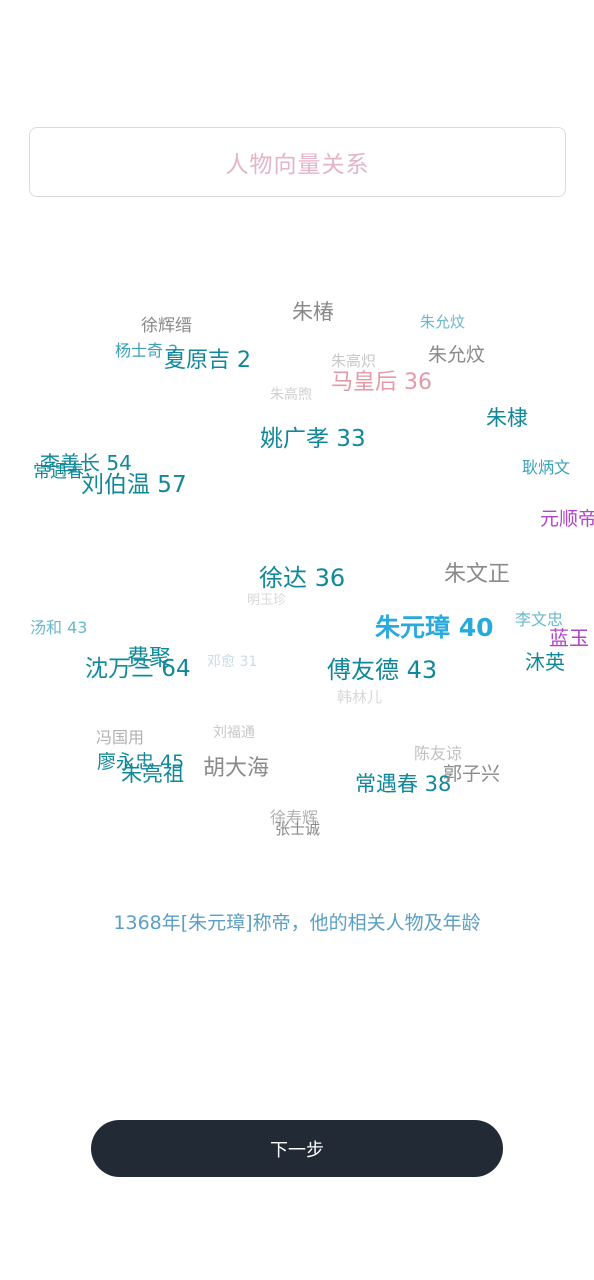 Image resolution: width=594 pixels, height=1280 pixels. What do you see at coordinates (382, 670) in the screenshot?
I see `word-cloud-item: 傅友德 43` at bounding box center [382, 670].